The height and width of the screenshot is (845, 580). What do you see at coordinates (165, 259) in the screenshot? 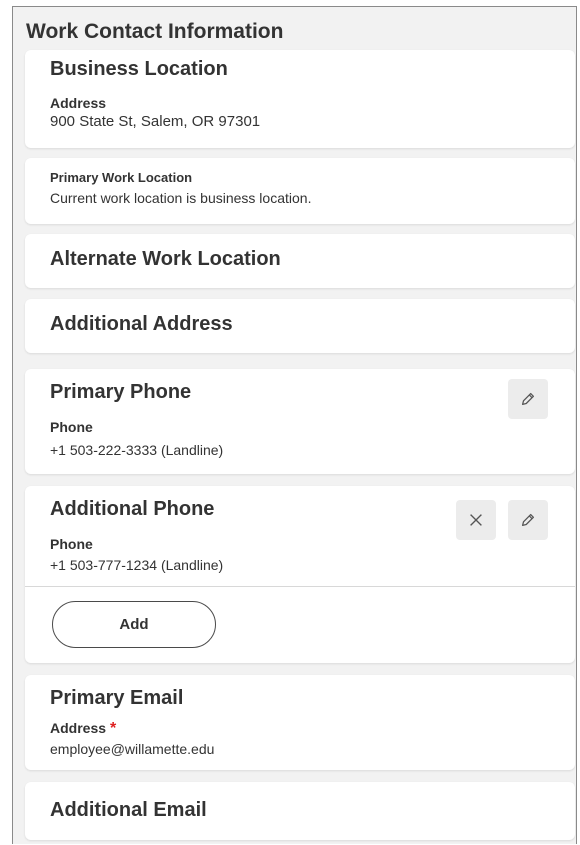
I see `alternate-work-location-title: Alternate Work Location` at bounding box center [165, 259].